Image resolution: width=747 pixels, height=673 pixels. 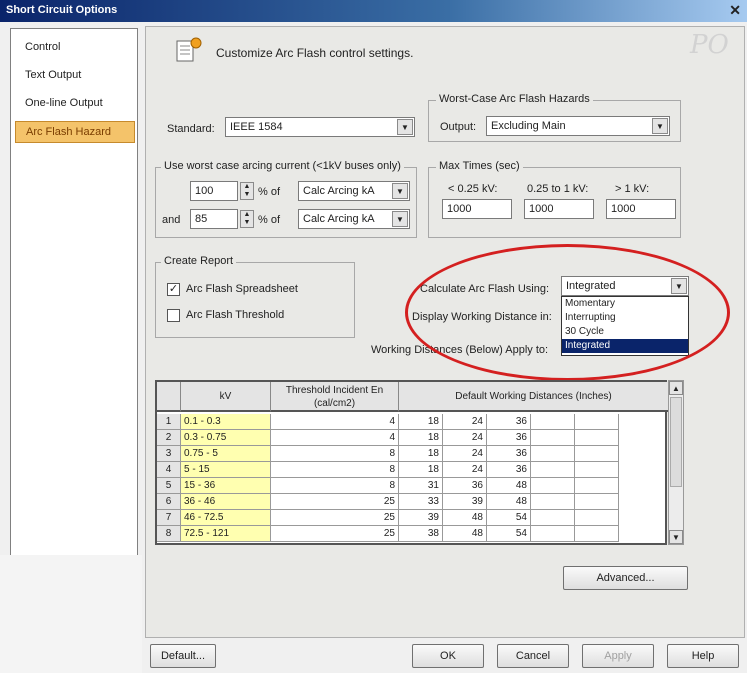 What do you see at coordinates (173, 315) in the screenshot?
I see `threshold-checkbox` at bounding box center [173, 315].